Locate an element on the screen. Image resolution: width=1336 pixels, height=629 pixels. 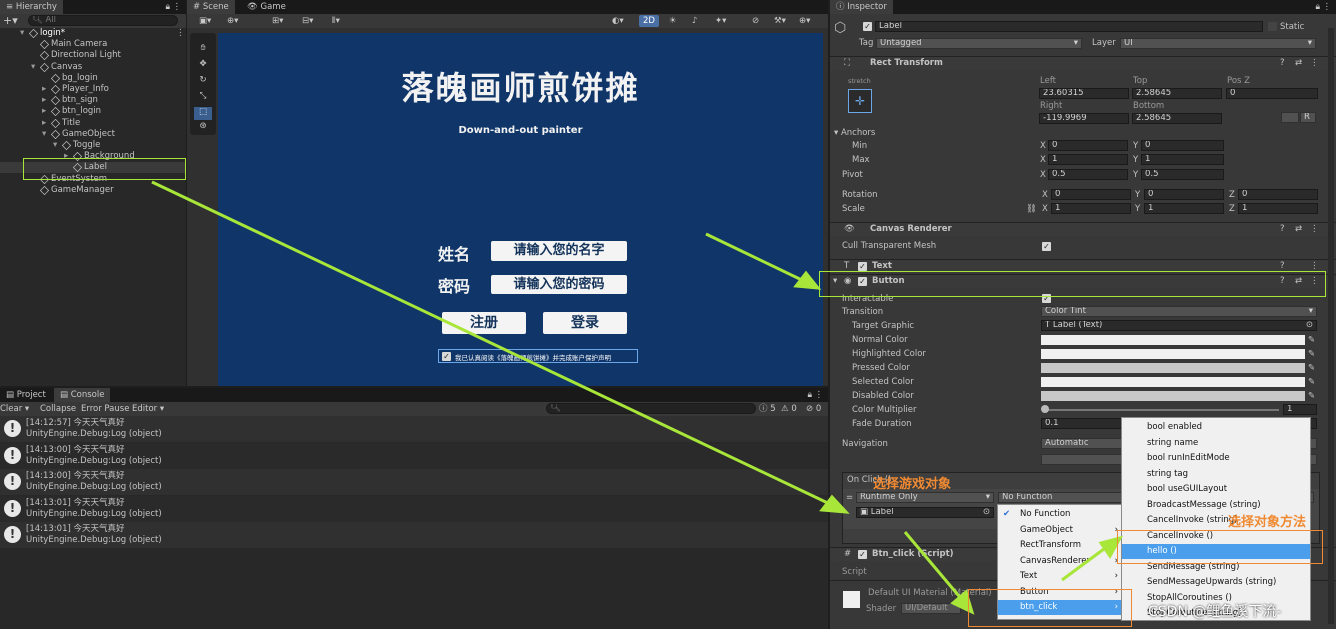
annotation-select-object: 选择游戏对象 is located at coordinates (912, 484).